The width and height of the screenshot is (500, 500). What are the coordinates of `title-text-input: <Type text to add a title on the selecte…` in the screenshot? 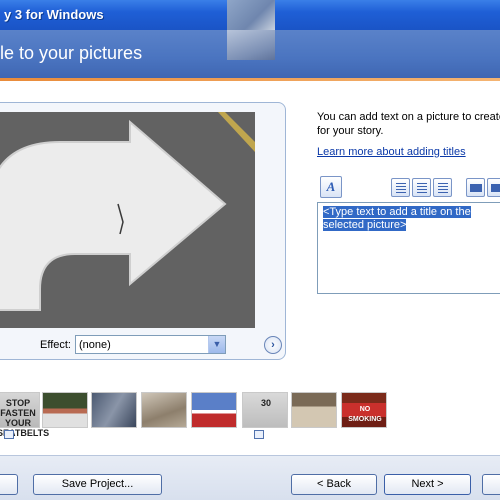 It's located at (408, 248).